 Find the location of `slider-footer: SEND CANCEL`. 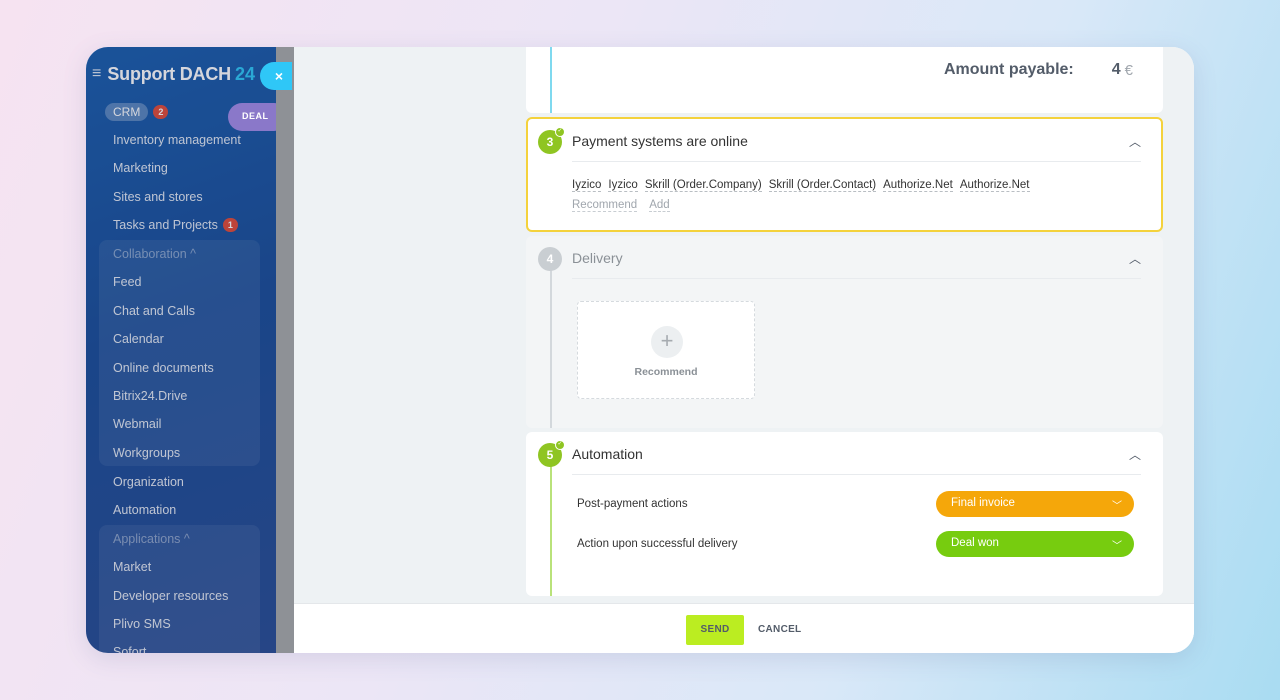

slider-footer: SEND CANCEL is located at coordinates (744, 628).